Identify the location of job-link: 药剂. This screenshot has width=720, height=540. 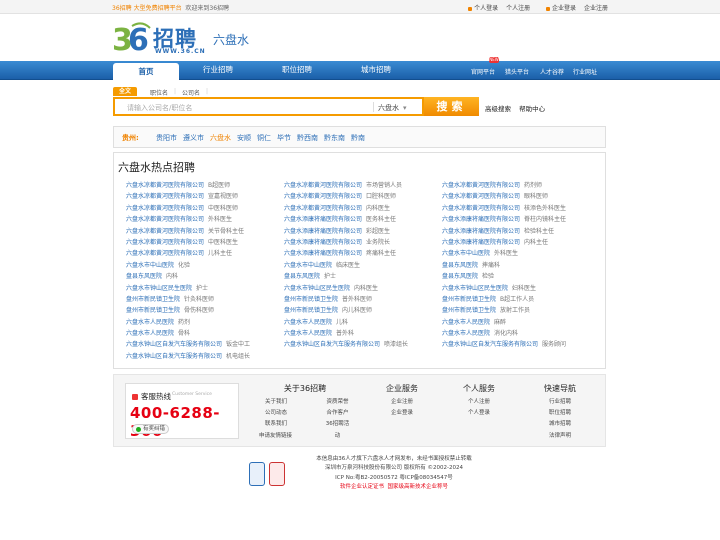
(184, 322).